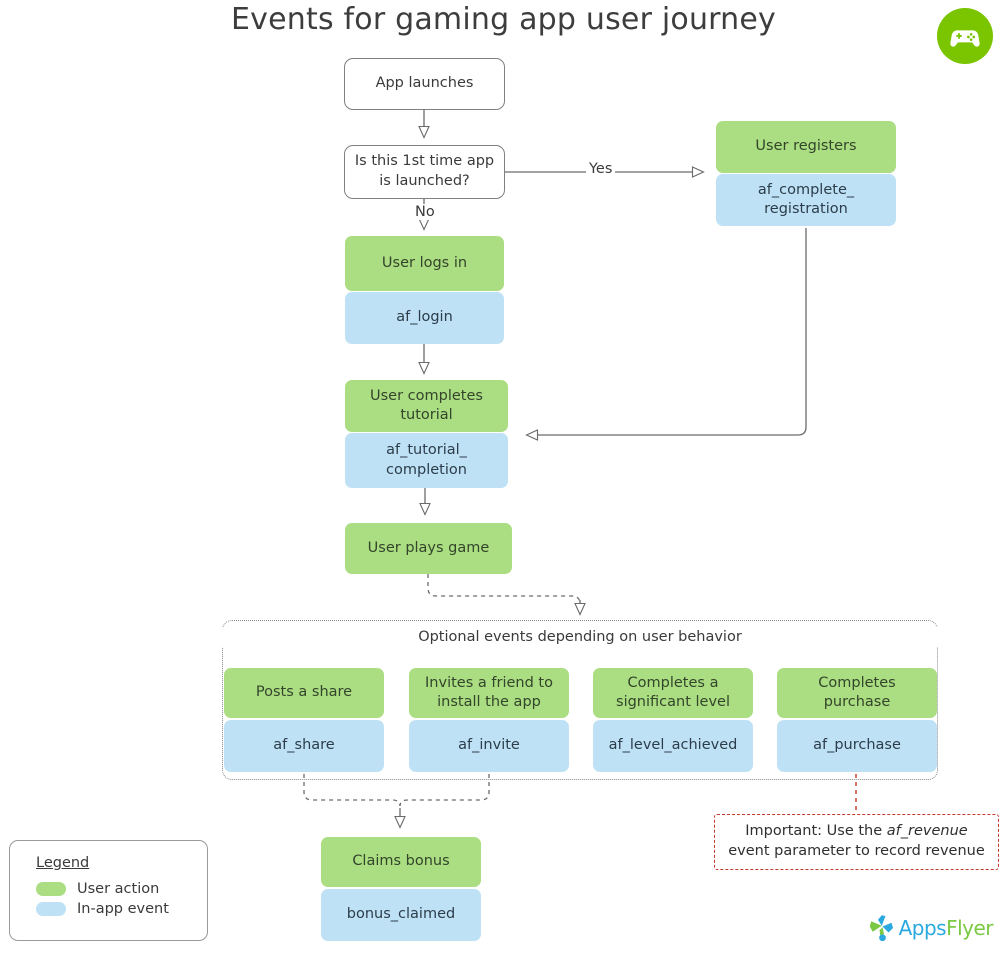 Image resolution: width=1007 pixels, height=953 pixels. Describe the element at coordinates (425, 212) in the screenshot. I see `edge-label-no: No` at that location.